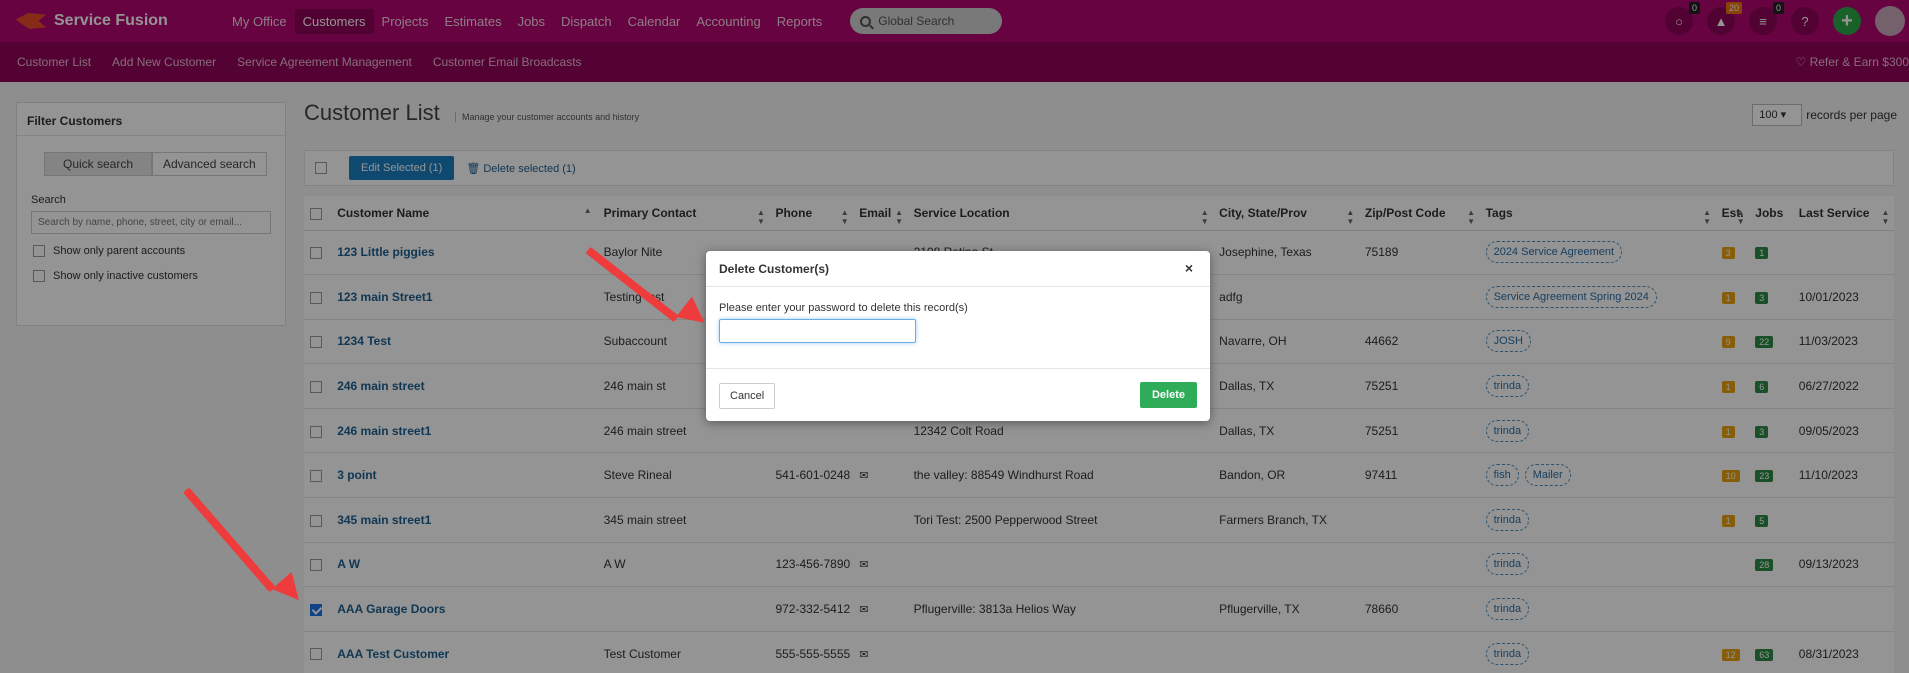 The image size is (1909, 673). Describe the element at coordinates (774, 269) in the screenshot. I see `modal-title: Delete Customer(s)` at that location.